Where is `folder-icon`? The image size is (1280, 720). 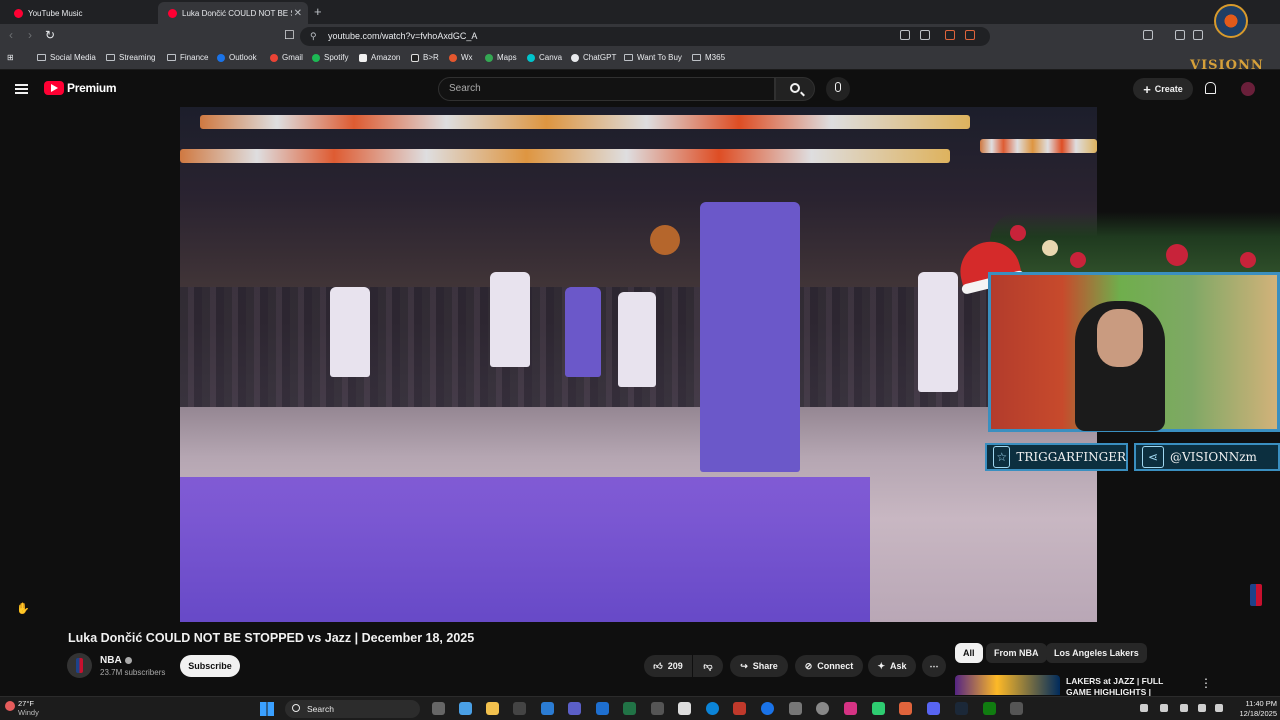 folder-icon is located at coordinates (41, 57).